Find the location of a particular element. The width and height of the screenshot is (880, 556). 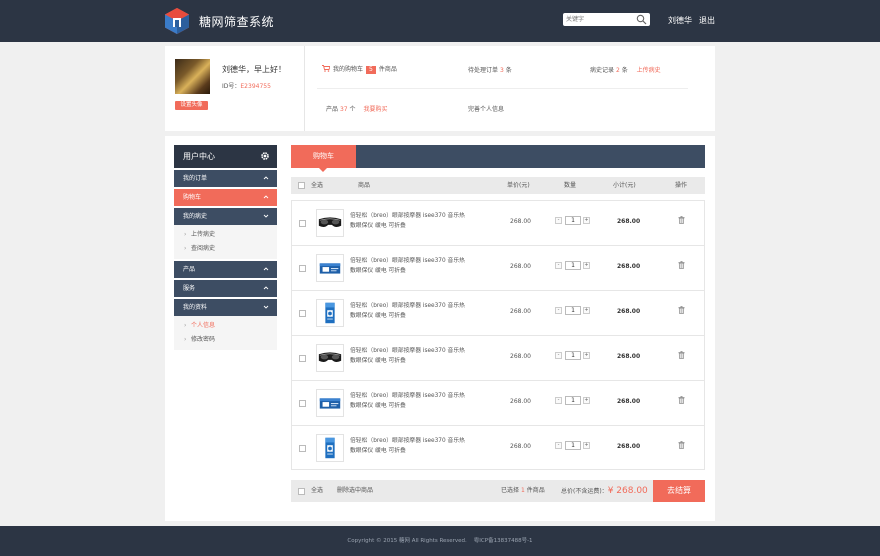

gear-icon is located at coordinates (265, 156).